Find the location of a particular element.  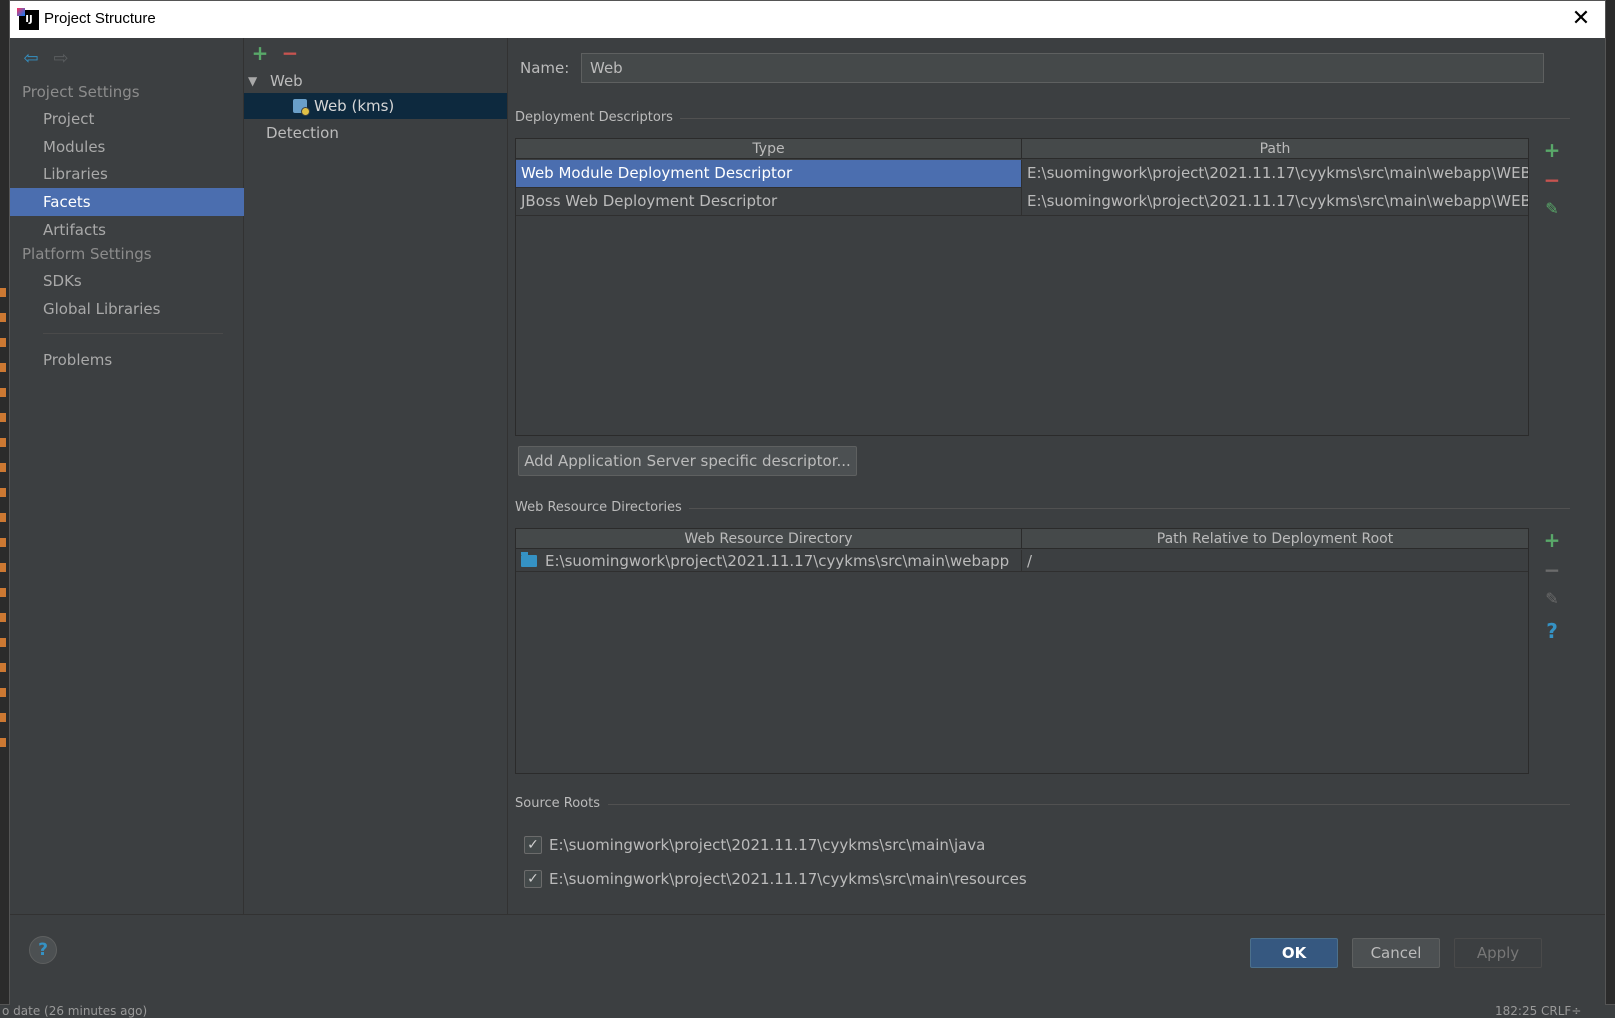

sidebar-item-sdks: SDKs is located at coordinates (127, 281).